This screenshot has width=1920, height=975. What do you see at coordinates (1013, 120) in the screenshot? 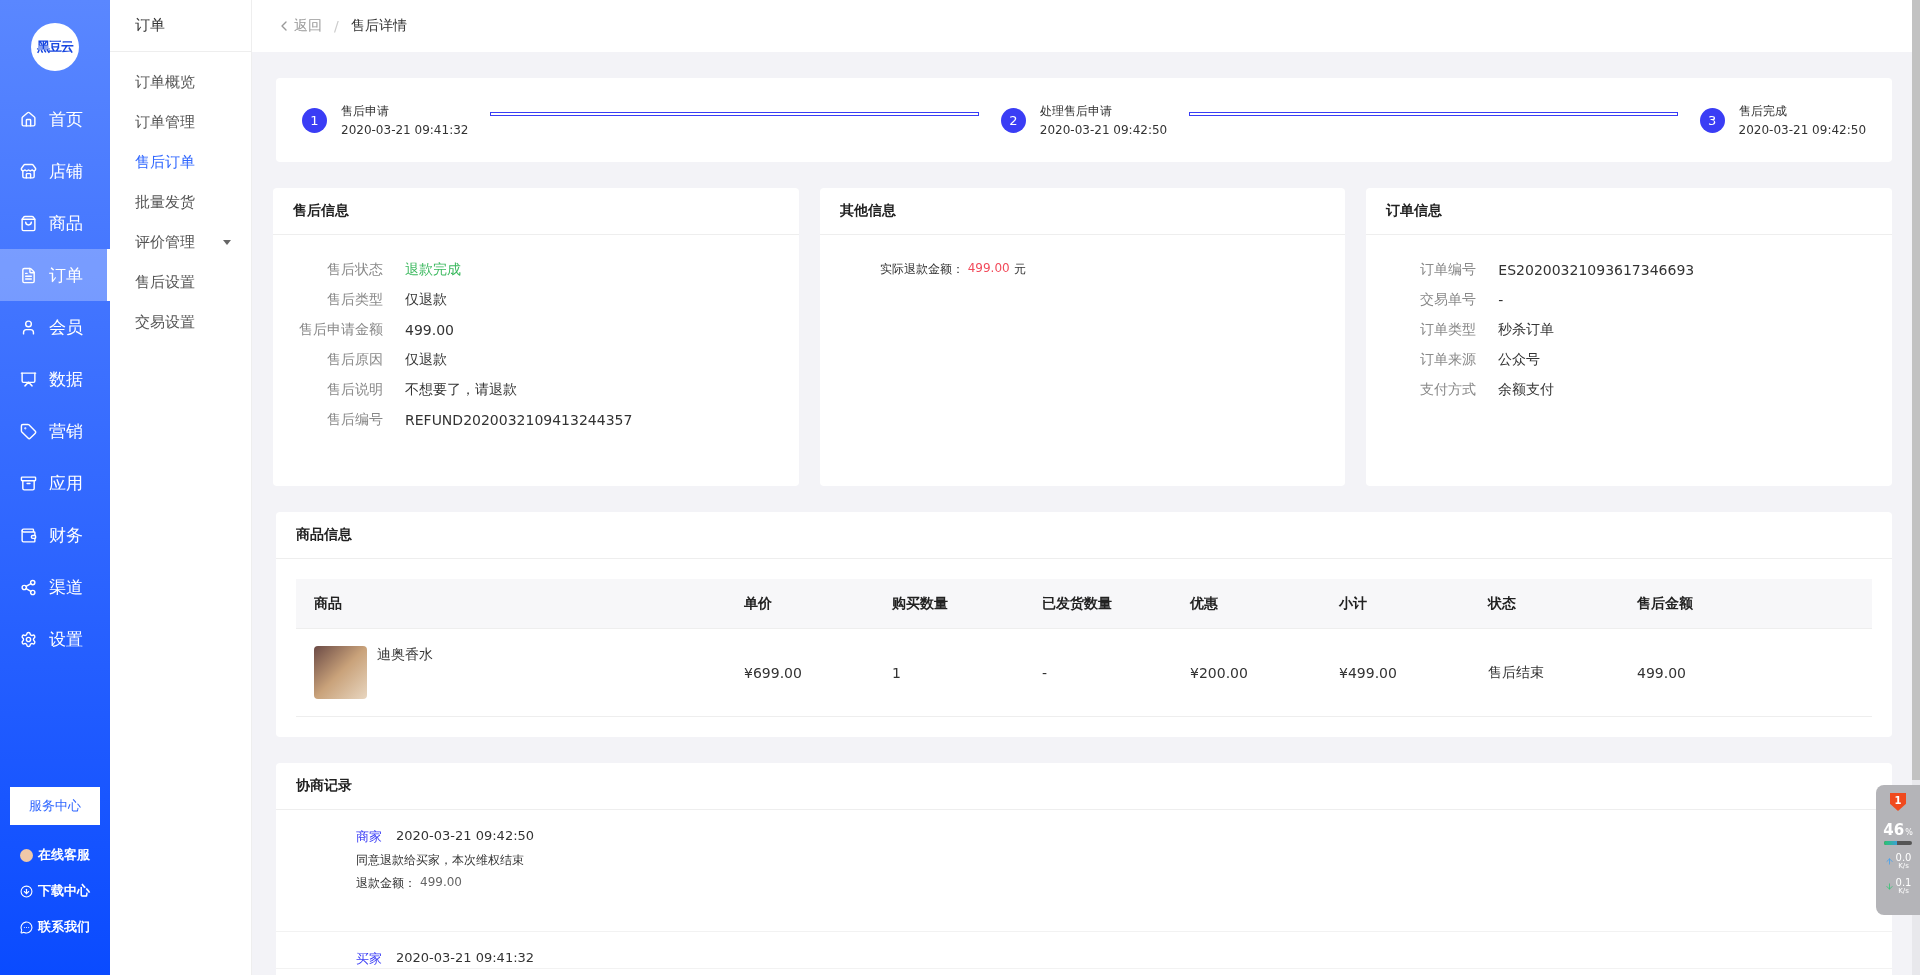
I see `step-number: 2` at bounding box center [1013, 120].